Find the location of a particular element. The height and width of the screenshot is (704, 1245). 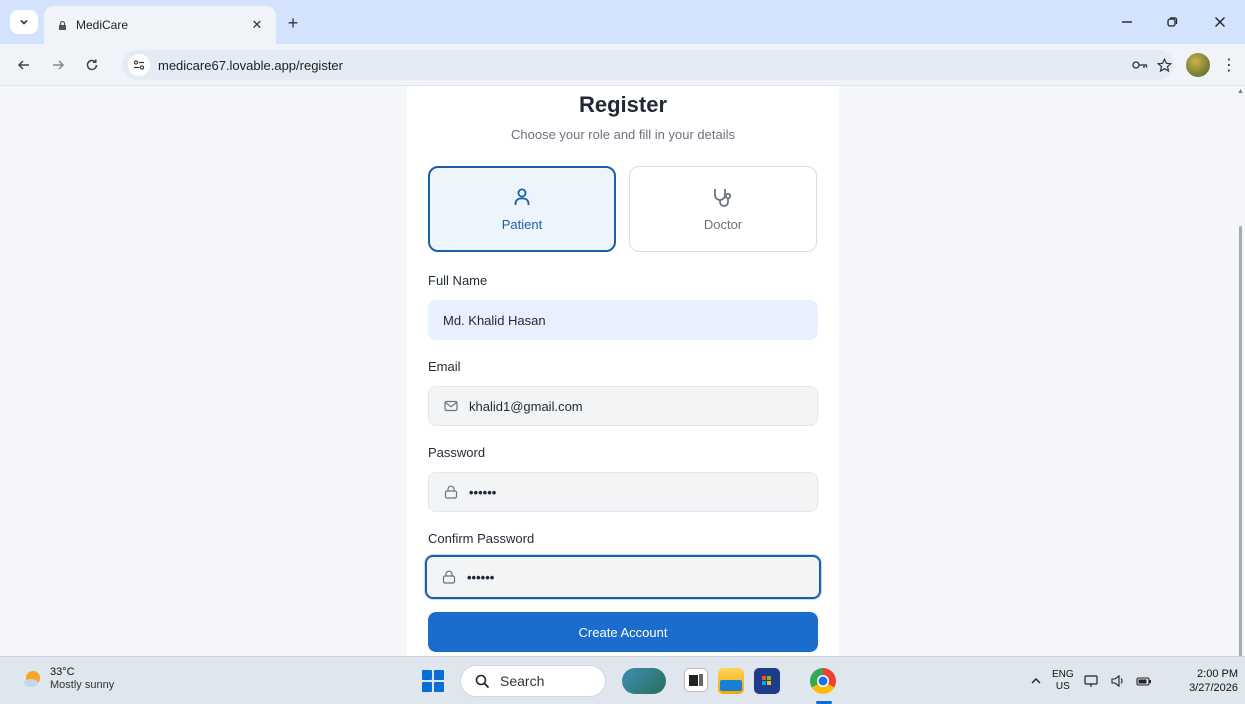

page-title: Register is located at coordinates (623, 104).